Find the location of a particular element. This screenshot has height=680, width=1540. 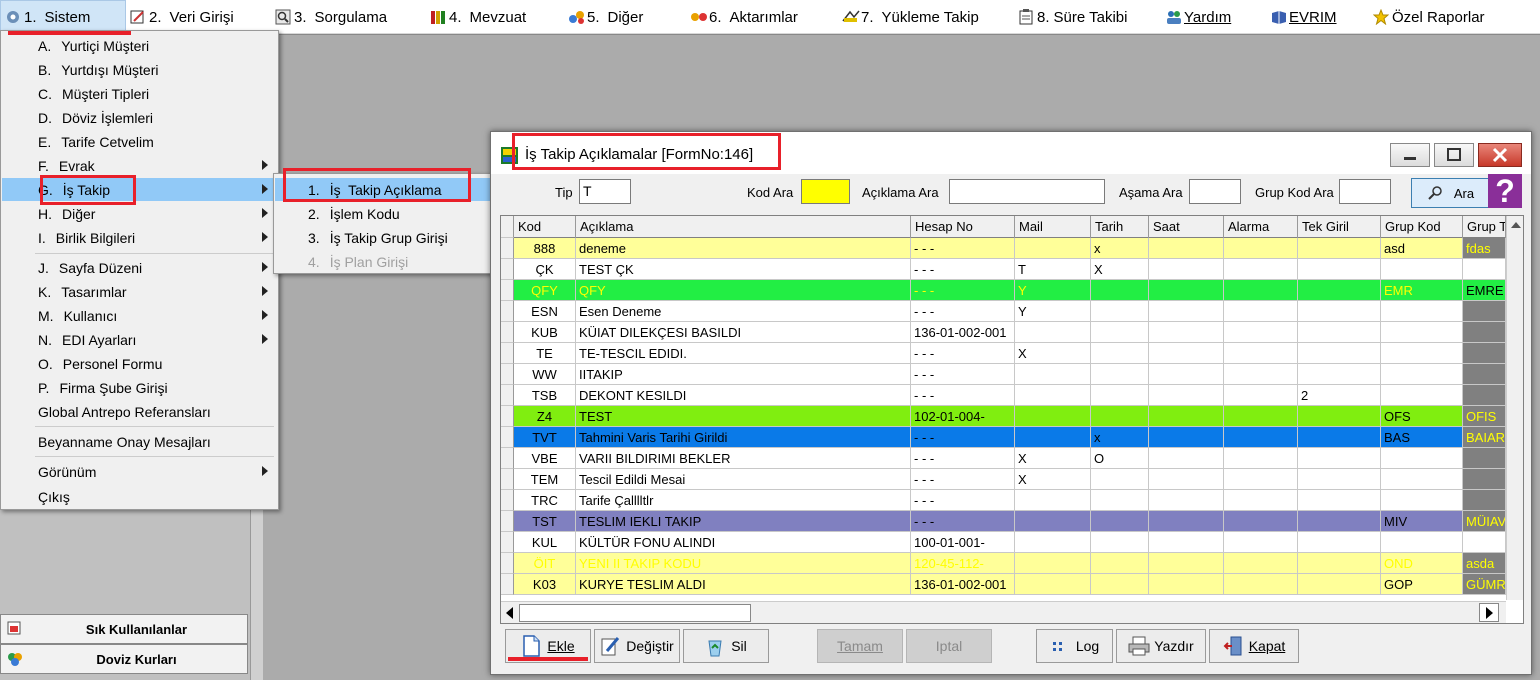

table-cell: Y is located at coordinates (1053, 290).